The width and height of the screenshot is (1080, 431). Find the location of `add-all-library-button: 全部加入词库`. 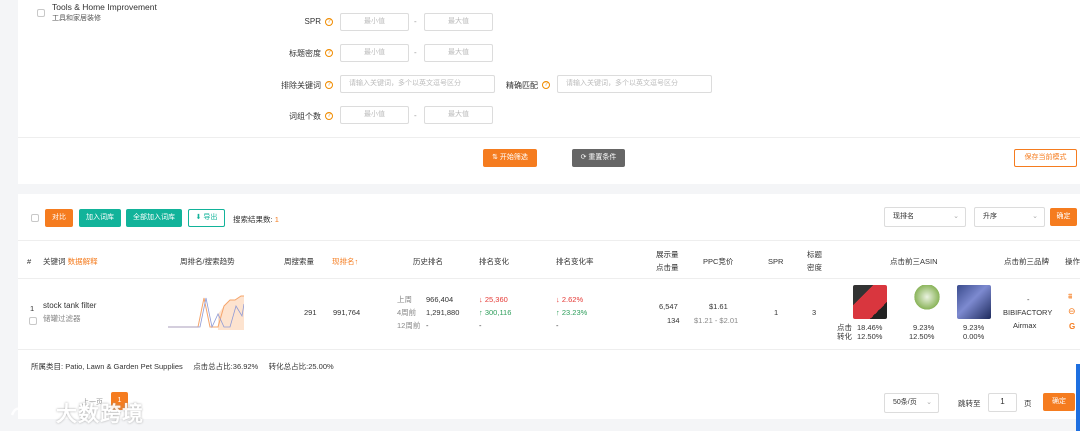

add-all-library-button: 全部加入词库 is located at coordinates (154, 218).